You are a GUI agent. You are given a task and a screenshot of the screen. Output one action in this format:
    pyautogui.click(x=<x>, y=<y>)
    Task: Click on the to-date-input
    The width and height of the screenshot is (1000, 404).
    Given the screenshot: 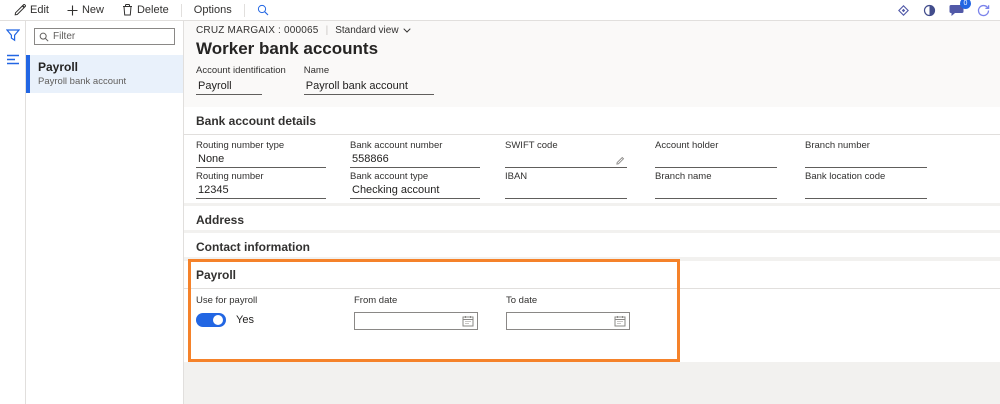 What is the action you would take?
    pyautogui.click(x=560, y=321)
    